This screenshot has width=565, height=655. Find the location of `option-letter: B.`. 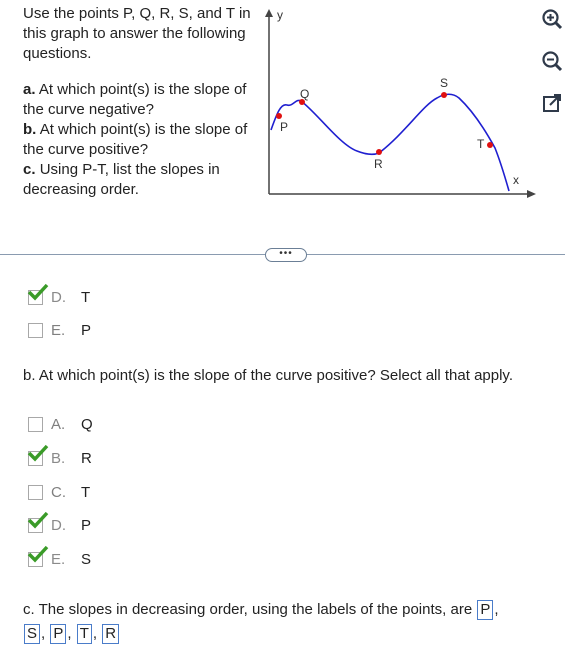

option-letter: B. is located at coordinates (58, 458).